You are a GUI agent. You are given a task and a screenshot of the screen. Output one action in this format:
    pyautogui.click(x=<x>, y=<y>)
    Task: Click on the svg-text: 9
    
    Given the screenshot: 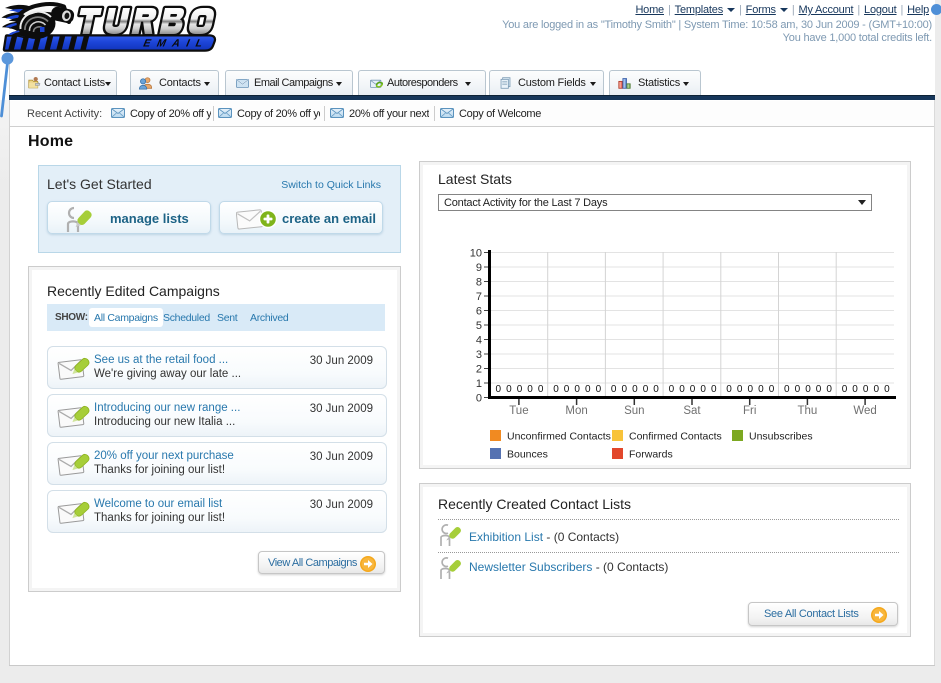 What is the action you would take?
    pyautogui.click(x=479, y=268)
    